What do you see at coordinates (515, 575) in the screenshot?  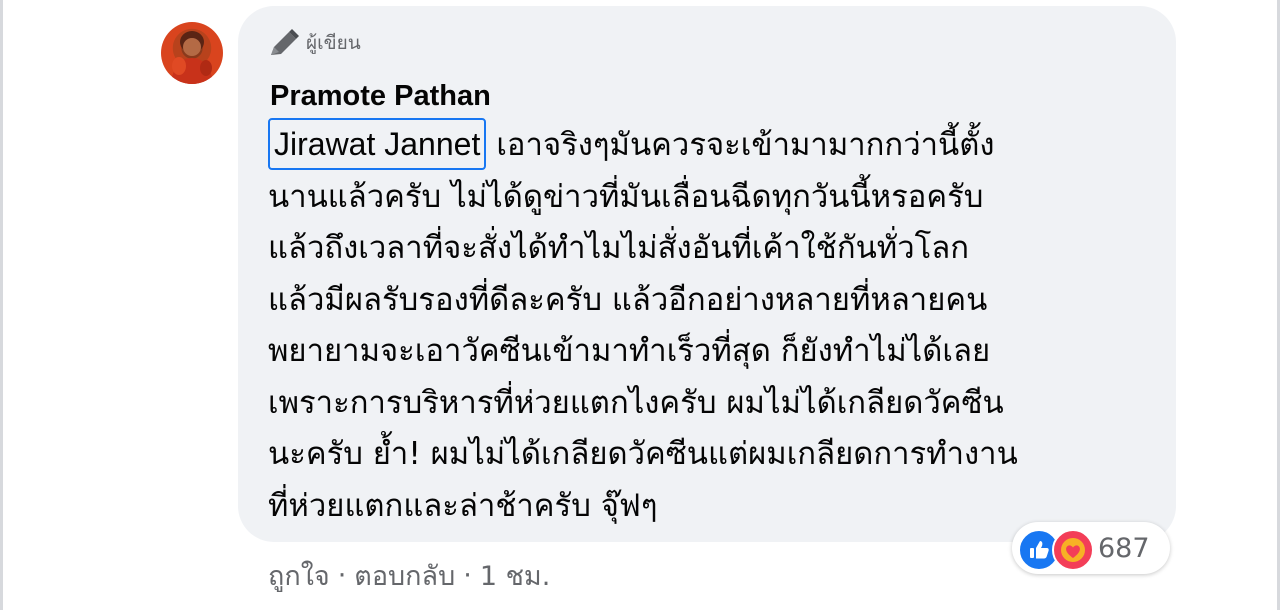 I see `timestamp-link: 1 ชม.` at bounding box center [515, 575].